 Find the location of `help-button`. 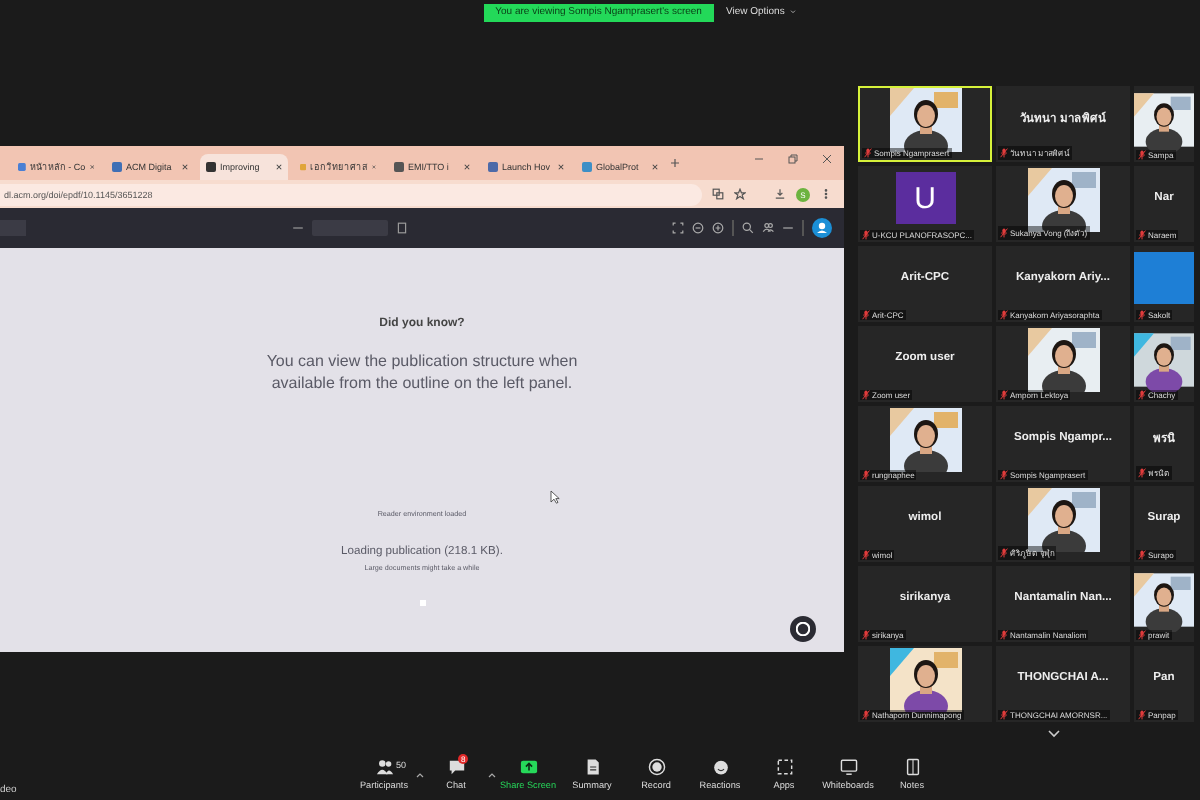

help-button is located at coordinates (803, 629).